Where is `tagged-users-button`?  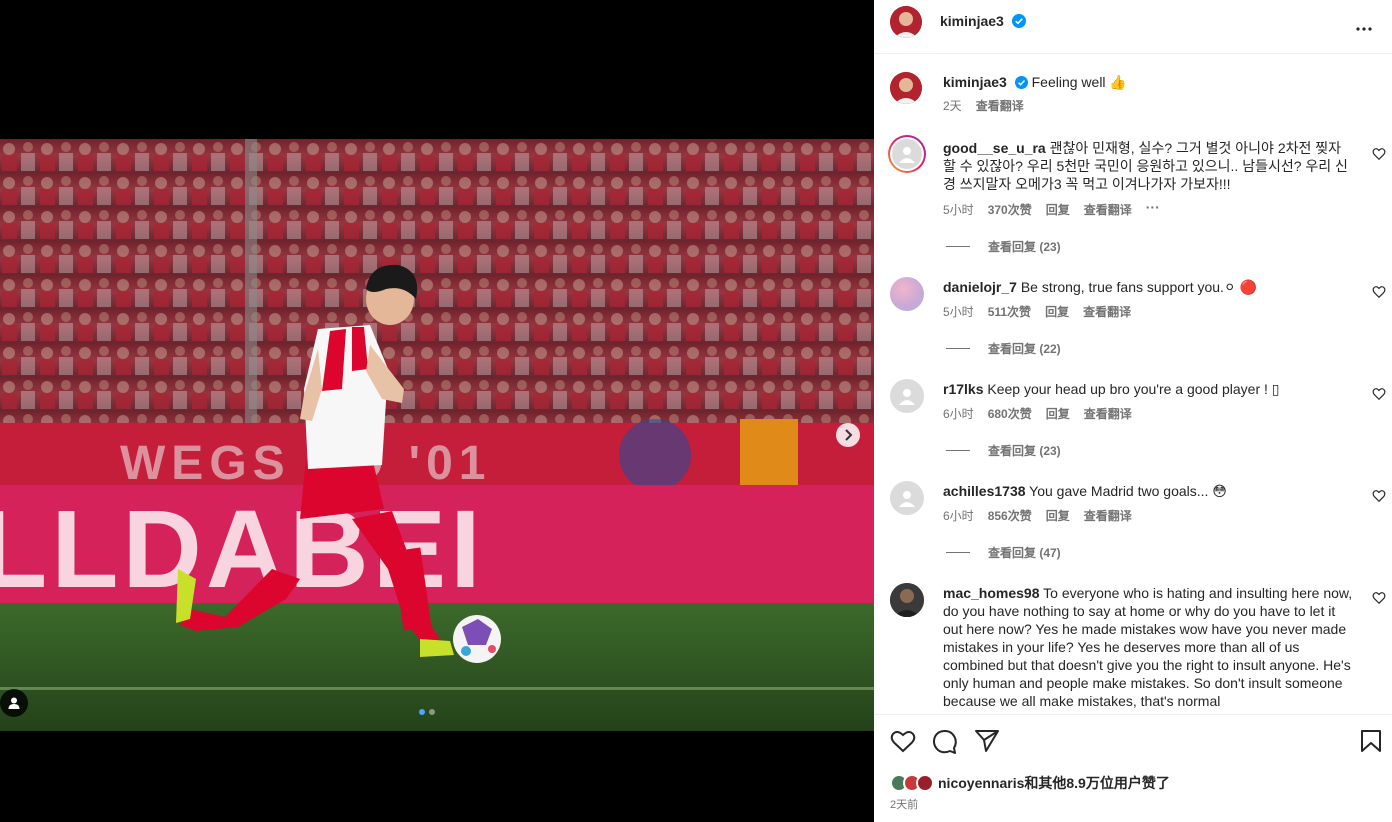
tagged-users-button is located at coordinates (14, 703).